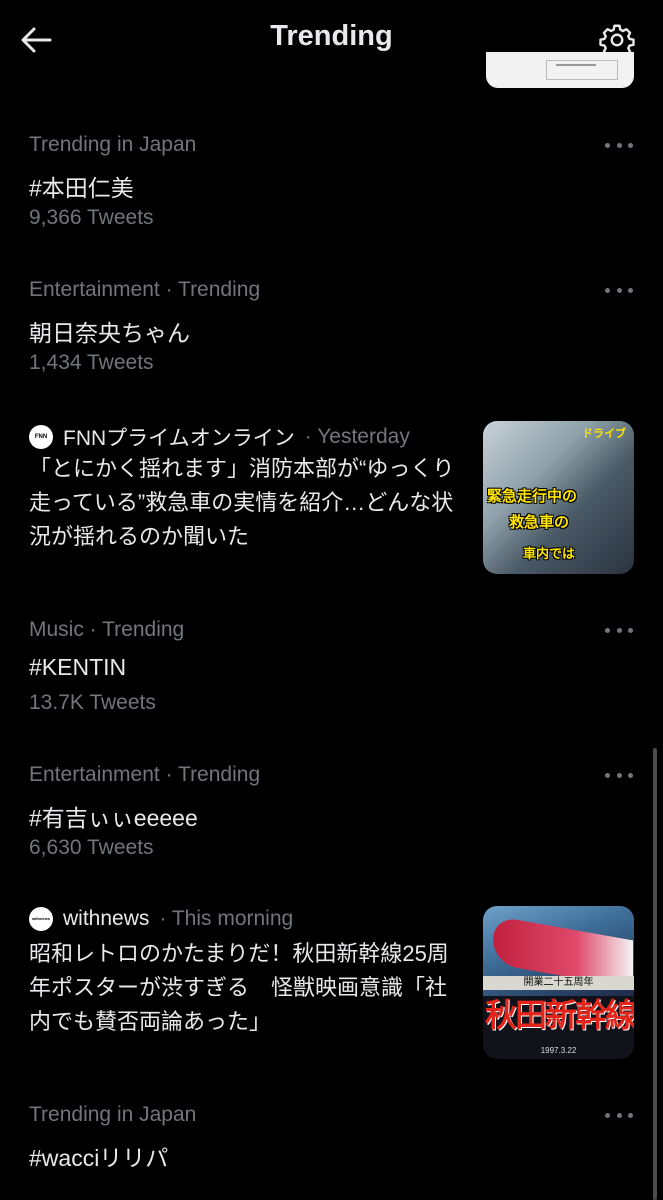 The image size is (663, 1200). What do you see at coordinates (604, 434) in the screenshot?
I see `thumbnail-tag: ドライブ` at bounding box center [604, 434].